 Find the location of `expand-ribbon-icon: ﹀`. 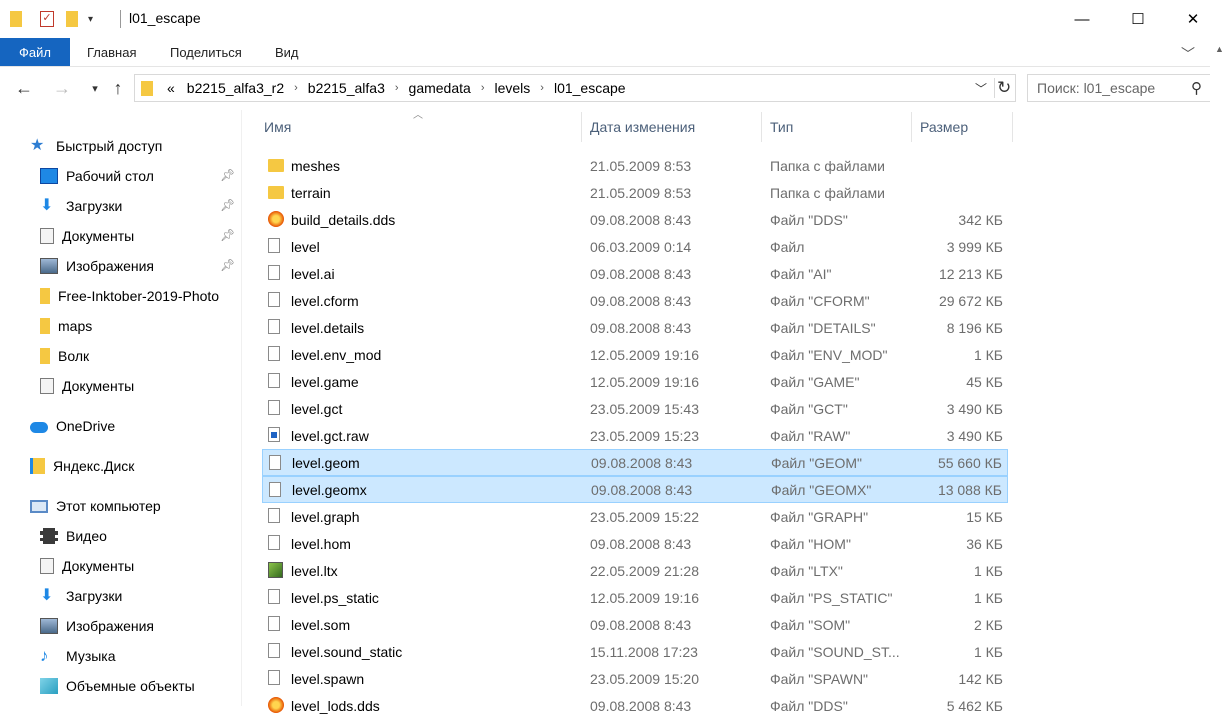

expand-ribbon-icon: ﹀ is located at coordinates (1188, 54).